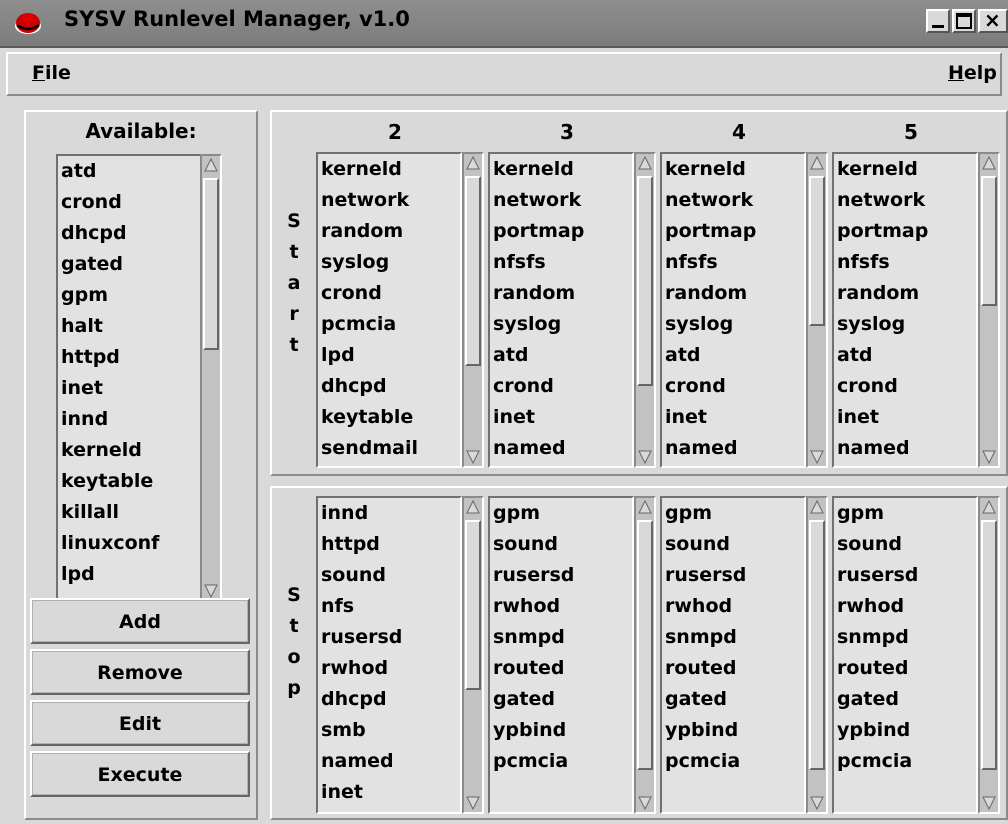 The image size is (1008, 824). Describe the element at coordinates (139, 574) in the screenshot. I see `available-item: lpd` at that location.